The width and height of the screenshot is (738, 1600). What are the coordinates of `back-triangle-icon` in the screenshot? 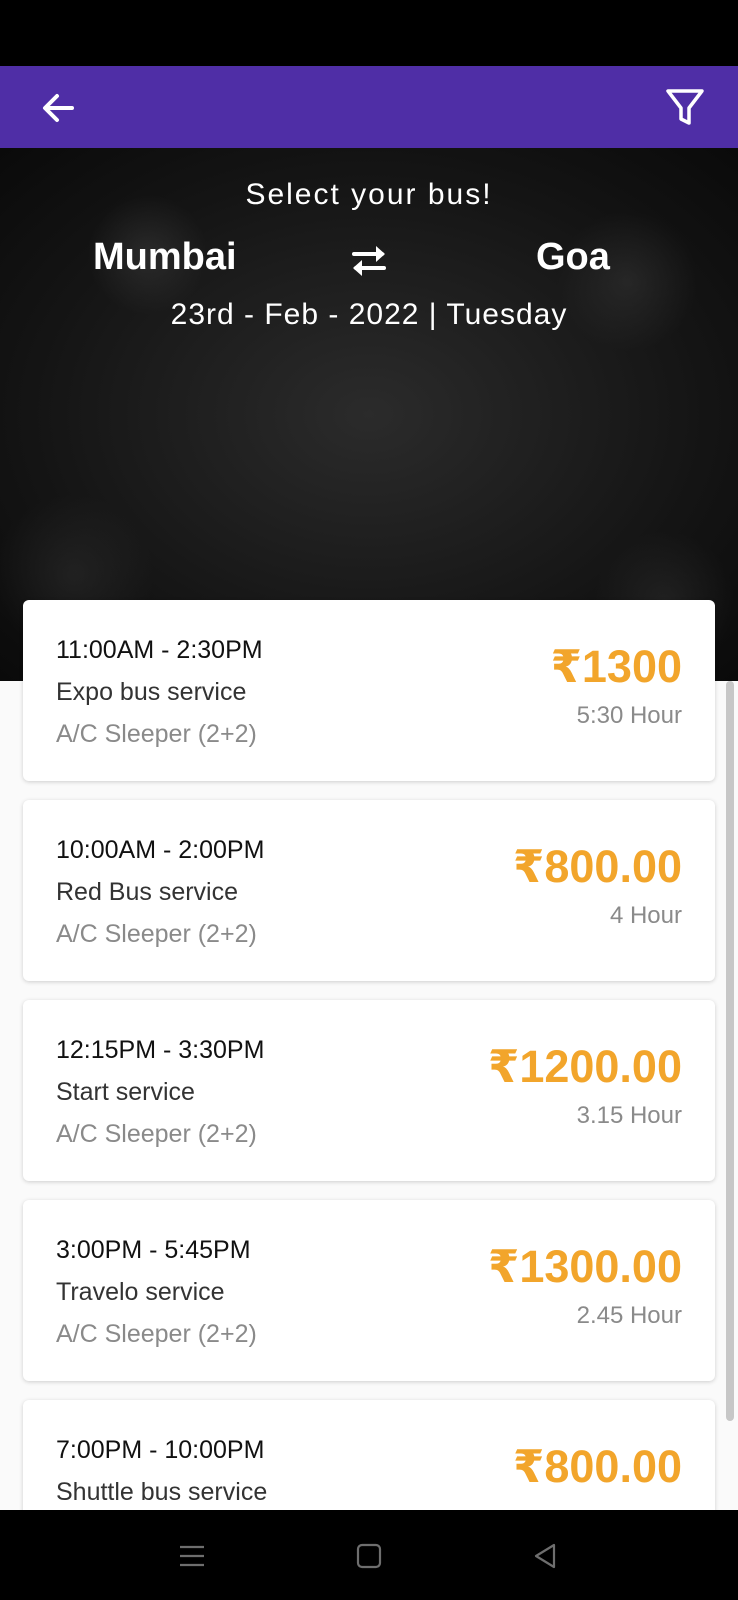 It's located at (545, 1556).